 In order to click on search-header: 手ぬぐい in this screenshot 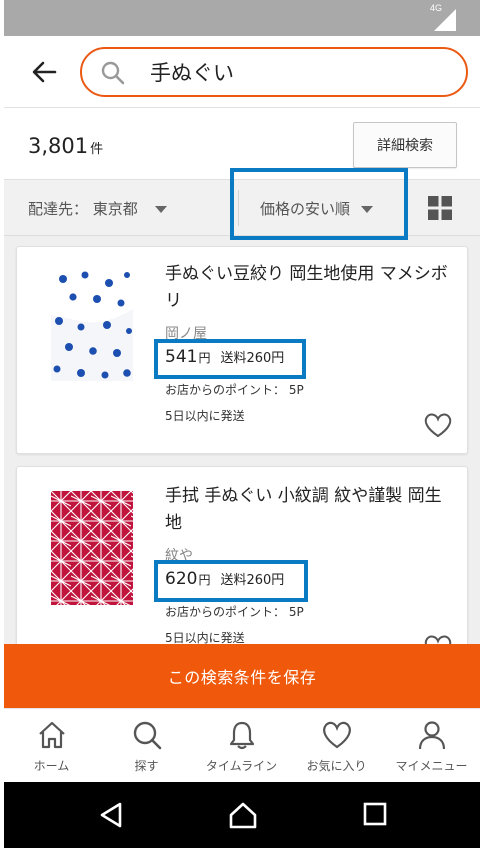, I will do `click(242, 72)`.